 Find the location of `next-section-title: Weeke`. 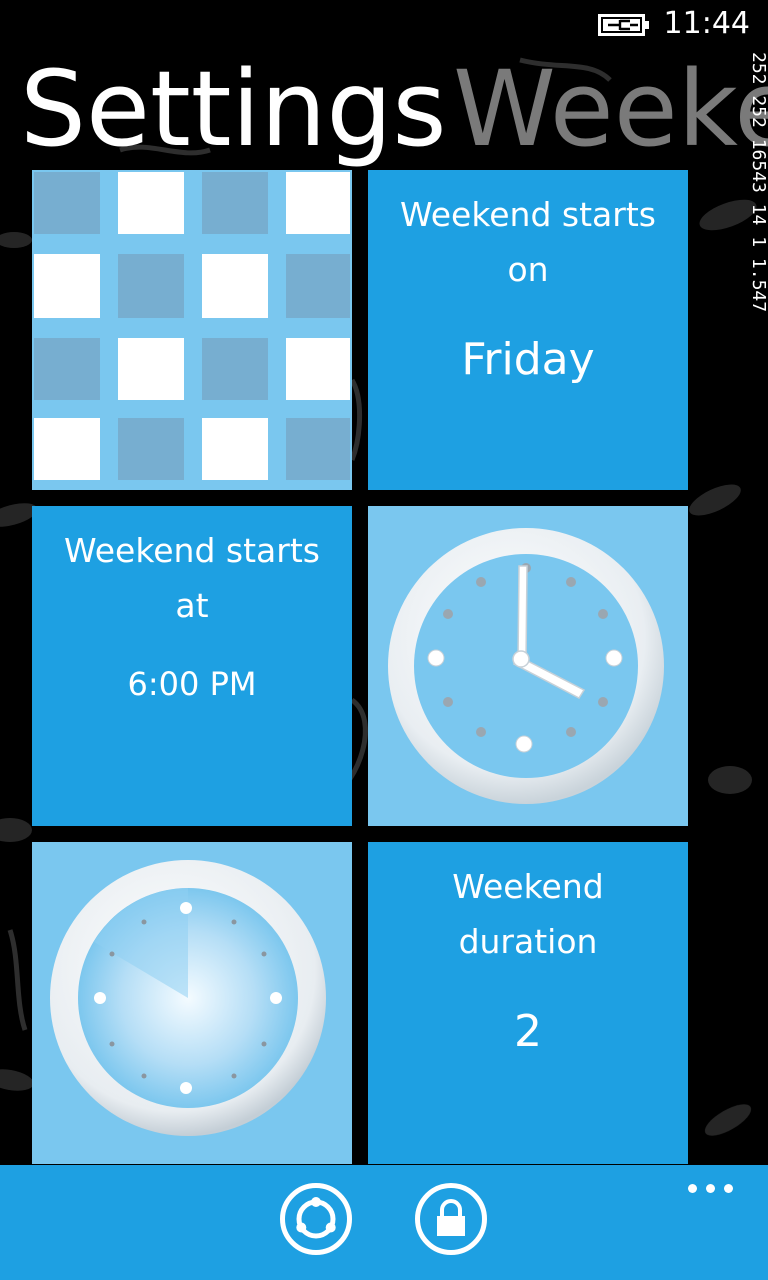

next-section-title: Weeke is located at coordinates (610, 109).